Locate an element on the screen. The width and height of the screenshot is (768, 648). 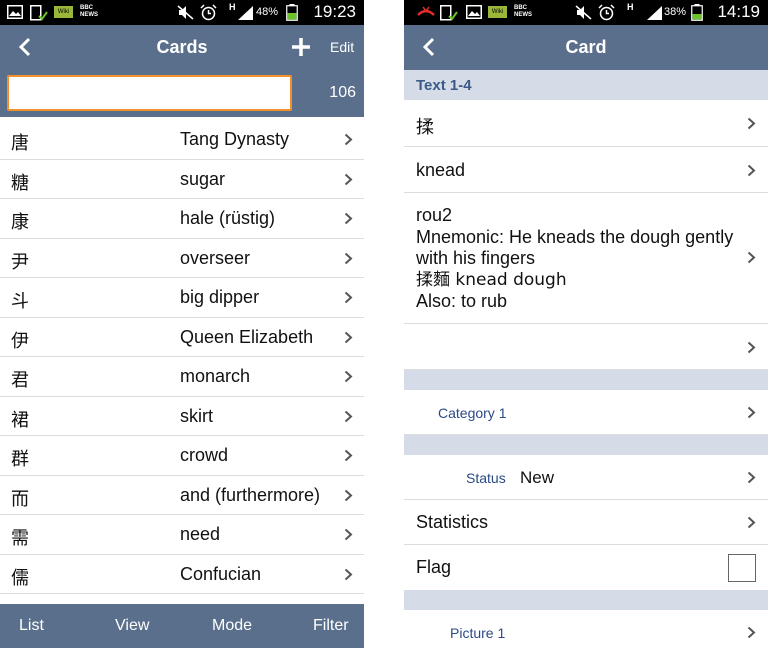
text2-value: knead is located at coordinates (441, 170).